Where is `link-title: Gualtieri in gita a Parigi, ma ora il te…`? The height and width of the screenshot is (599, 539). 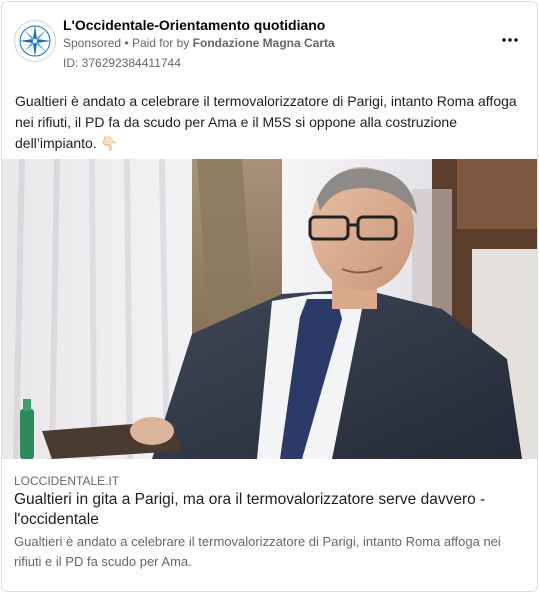 link-title: Gualtieri in gita a Parigi, ma ora il te… is located at coordinates (266, 510).